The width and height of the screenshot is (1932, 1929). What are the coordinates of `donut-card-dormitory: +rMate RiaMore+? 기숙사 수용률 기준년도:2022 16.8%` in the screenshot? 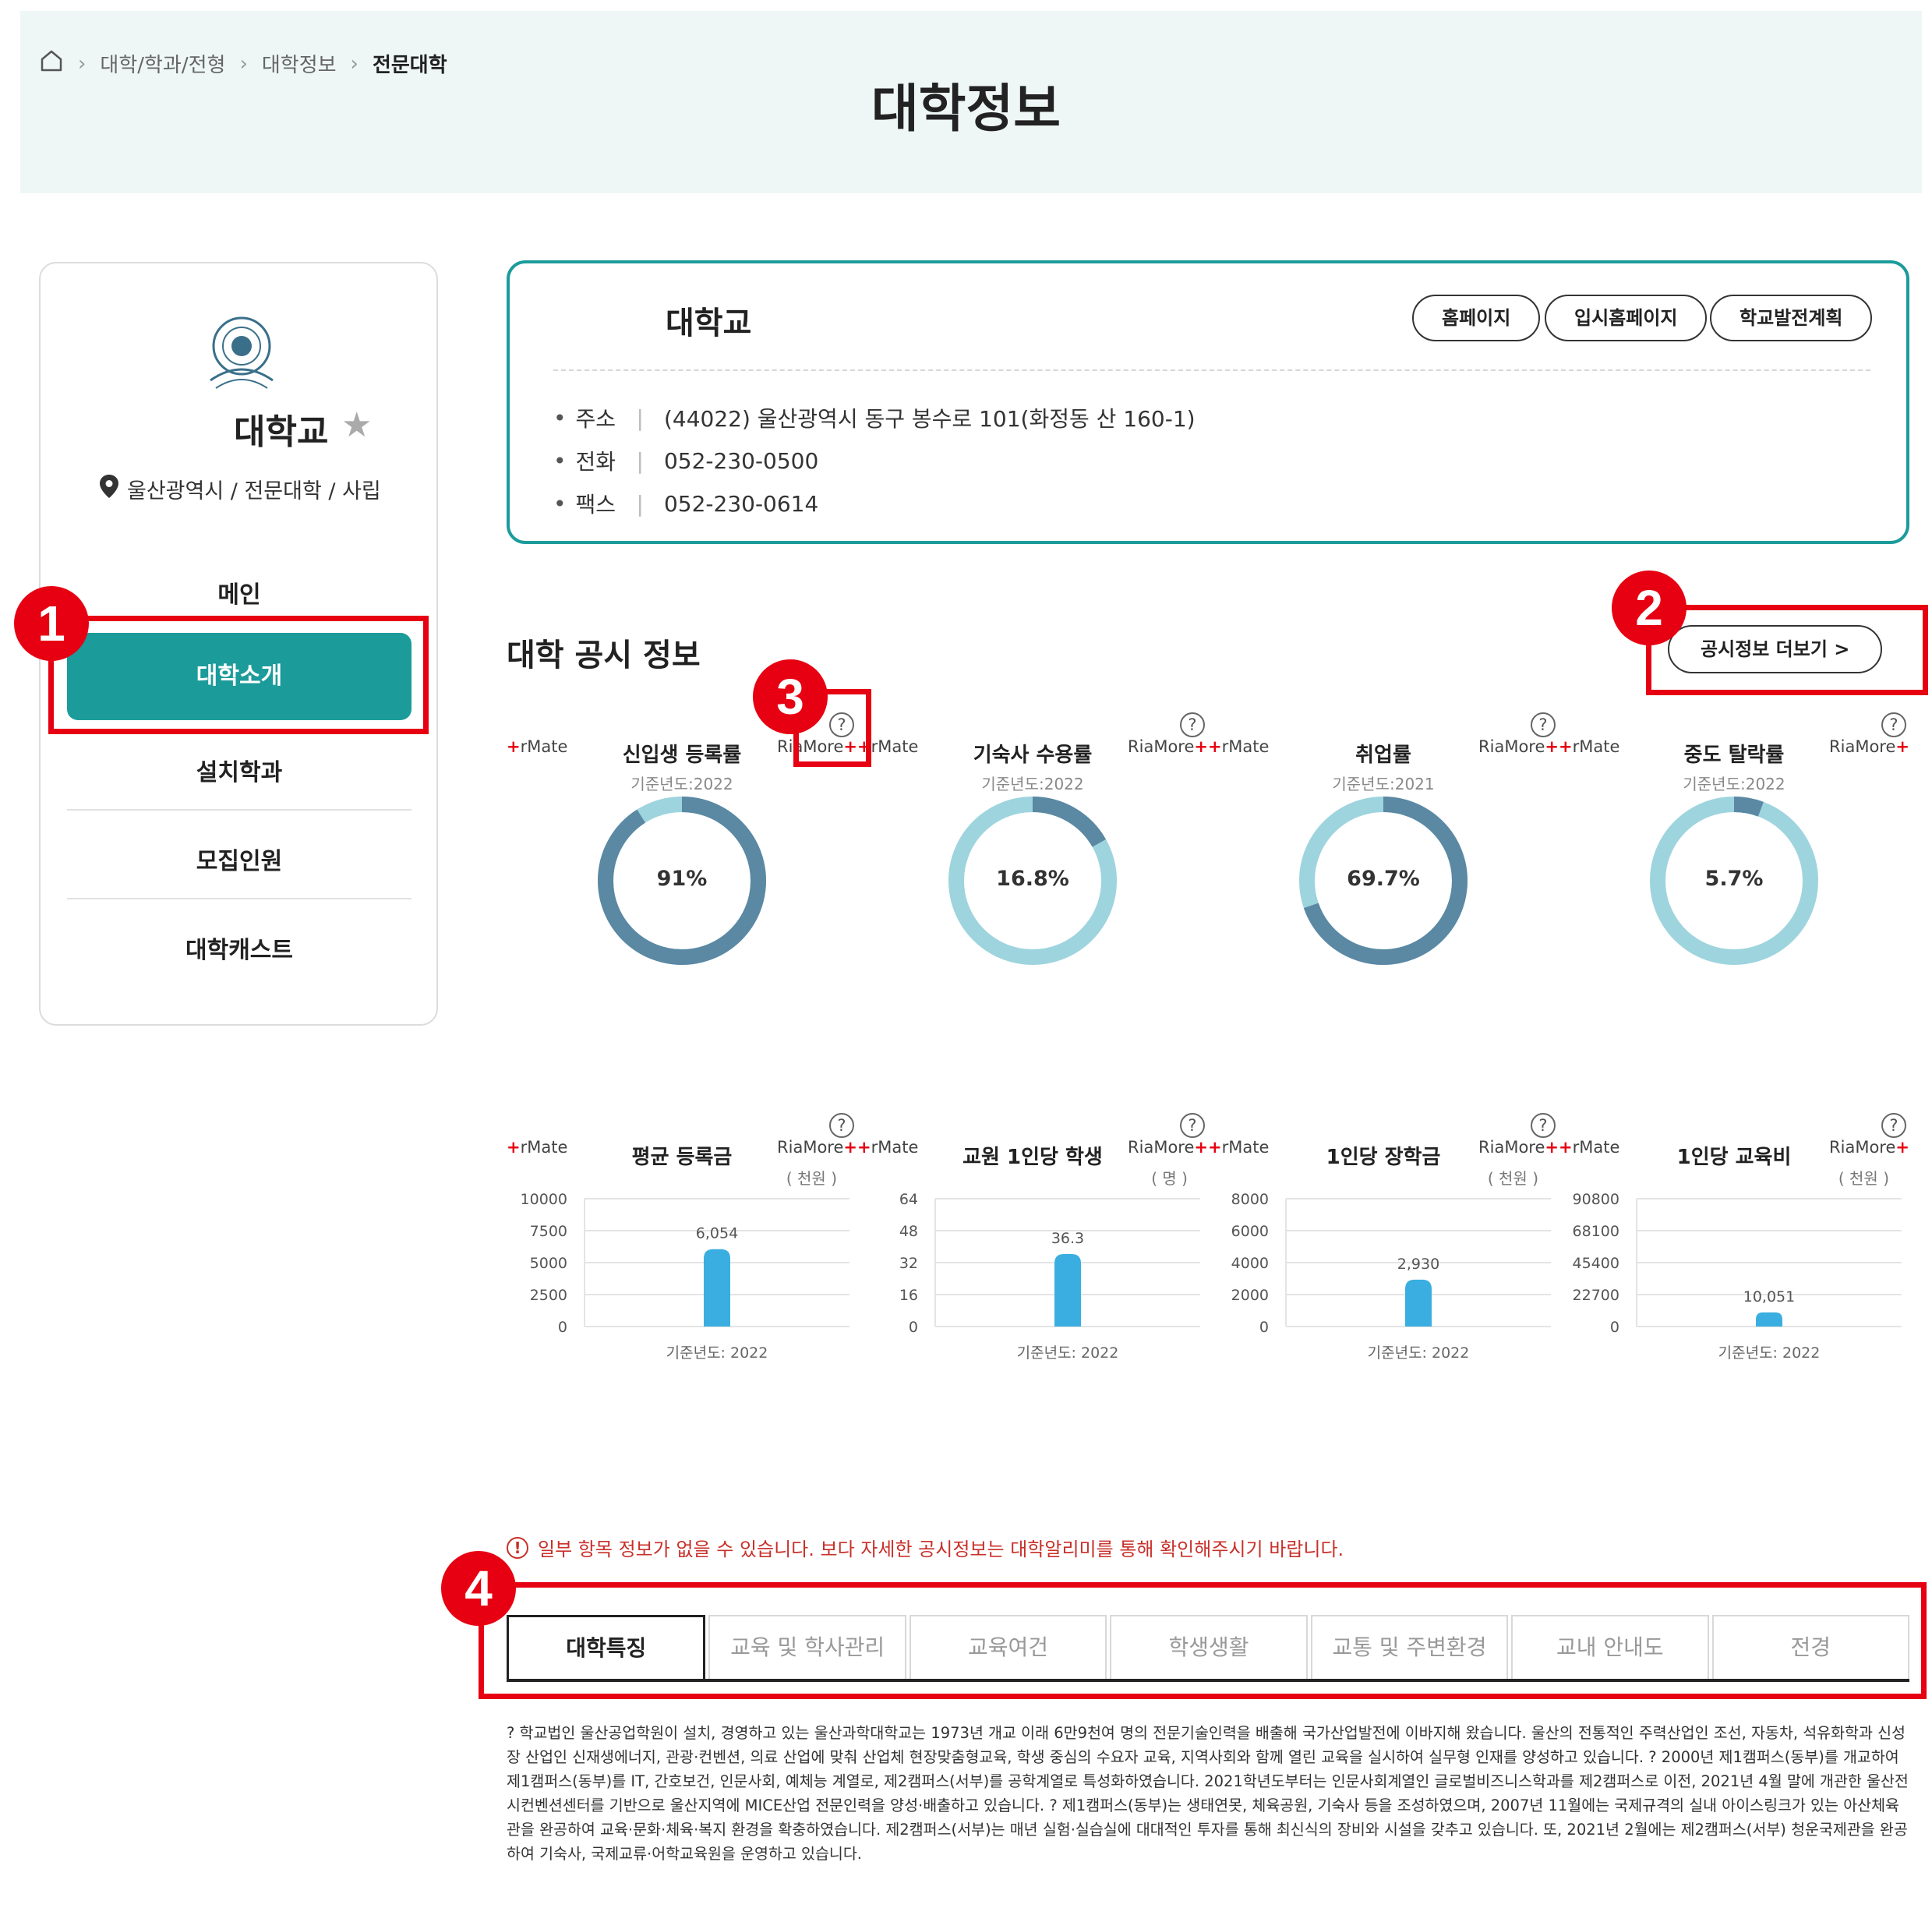 It's located at (1032, 843).